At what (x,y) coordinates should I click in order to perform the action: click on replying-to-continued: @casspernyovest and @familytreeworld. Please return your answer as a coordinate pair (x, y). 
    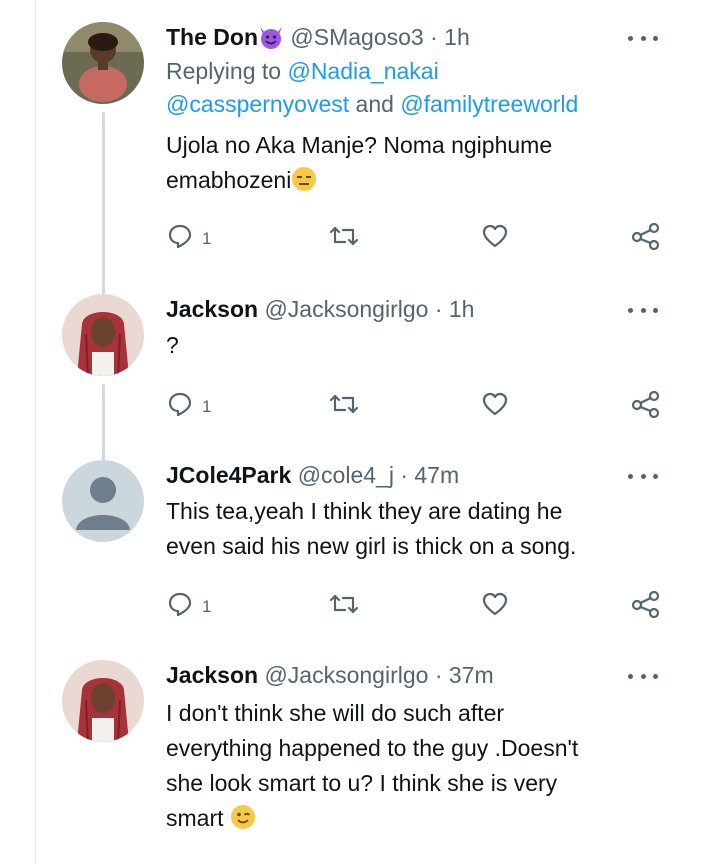
    Looking at the image, I should click on (372, 104).